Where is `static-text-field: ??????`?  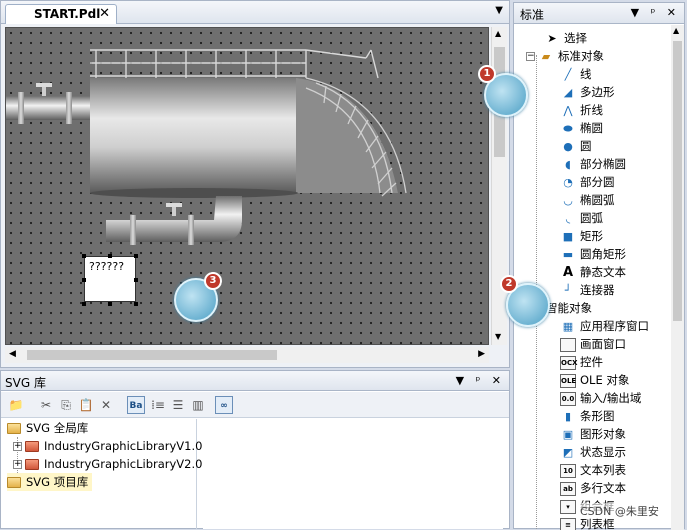
static-text-field: ?????? is located at coordinates (110, 279).